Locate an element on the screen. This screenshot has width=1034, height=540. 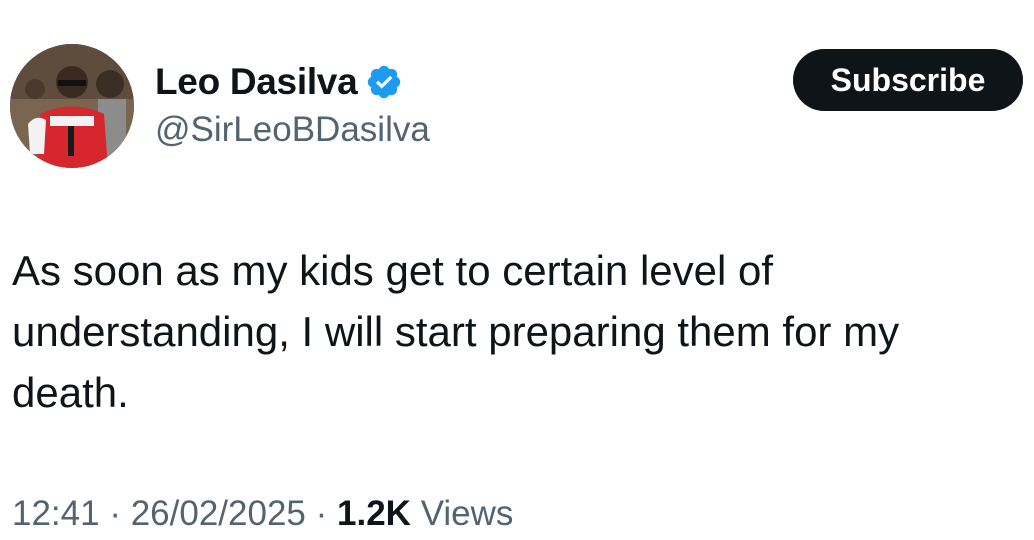
tweet-date: 26/02/2025 is located at coordinates (218, 513).